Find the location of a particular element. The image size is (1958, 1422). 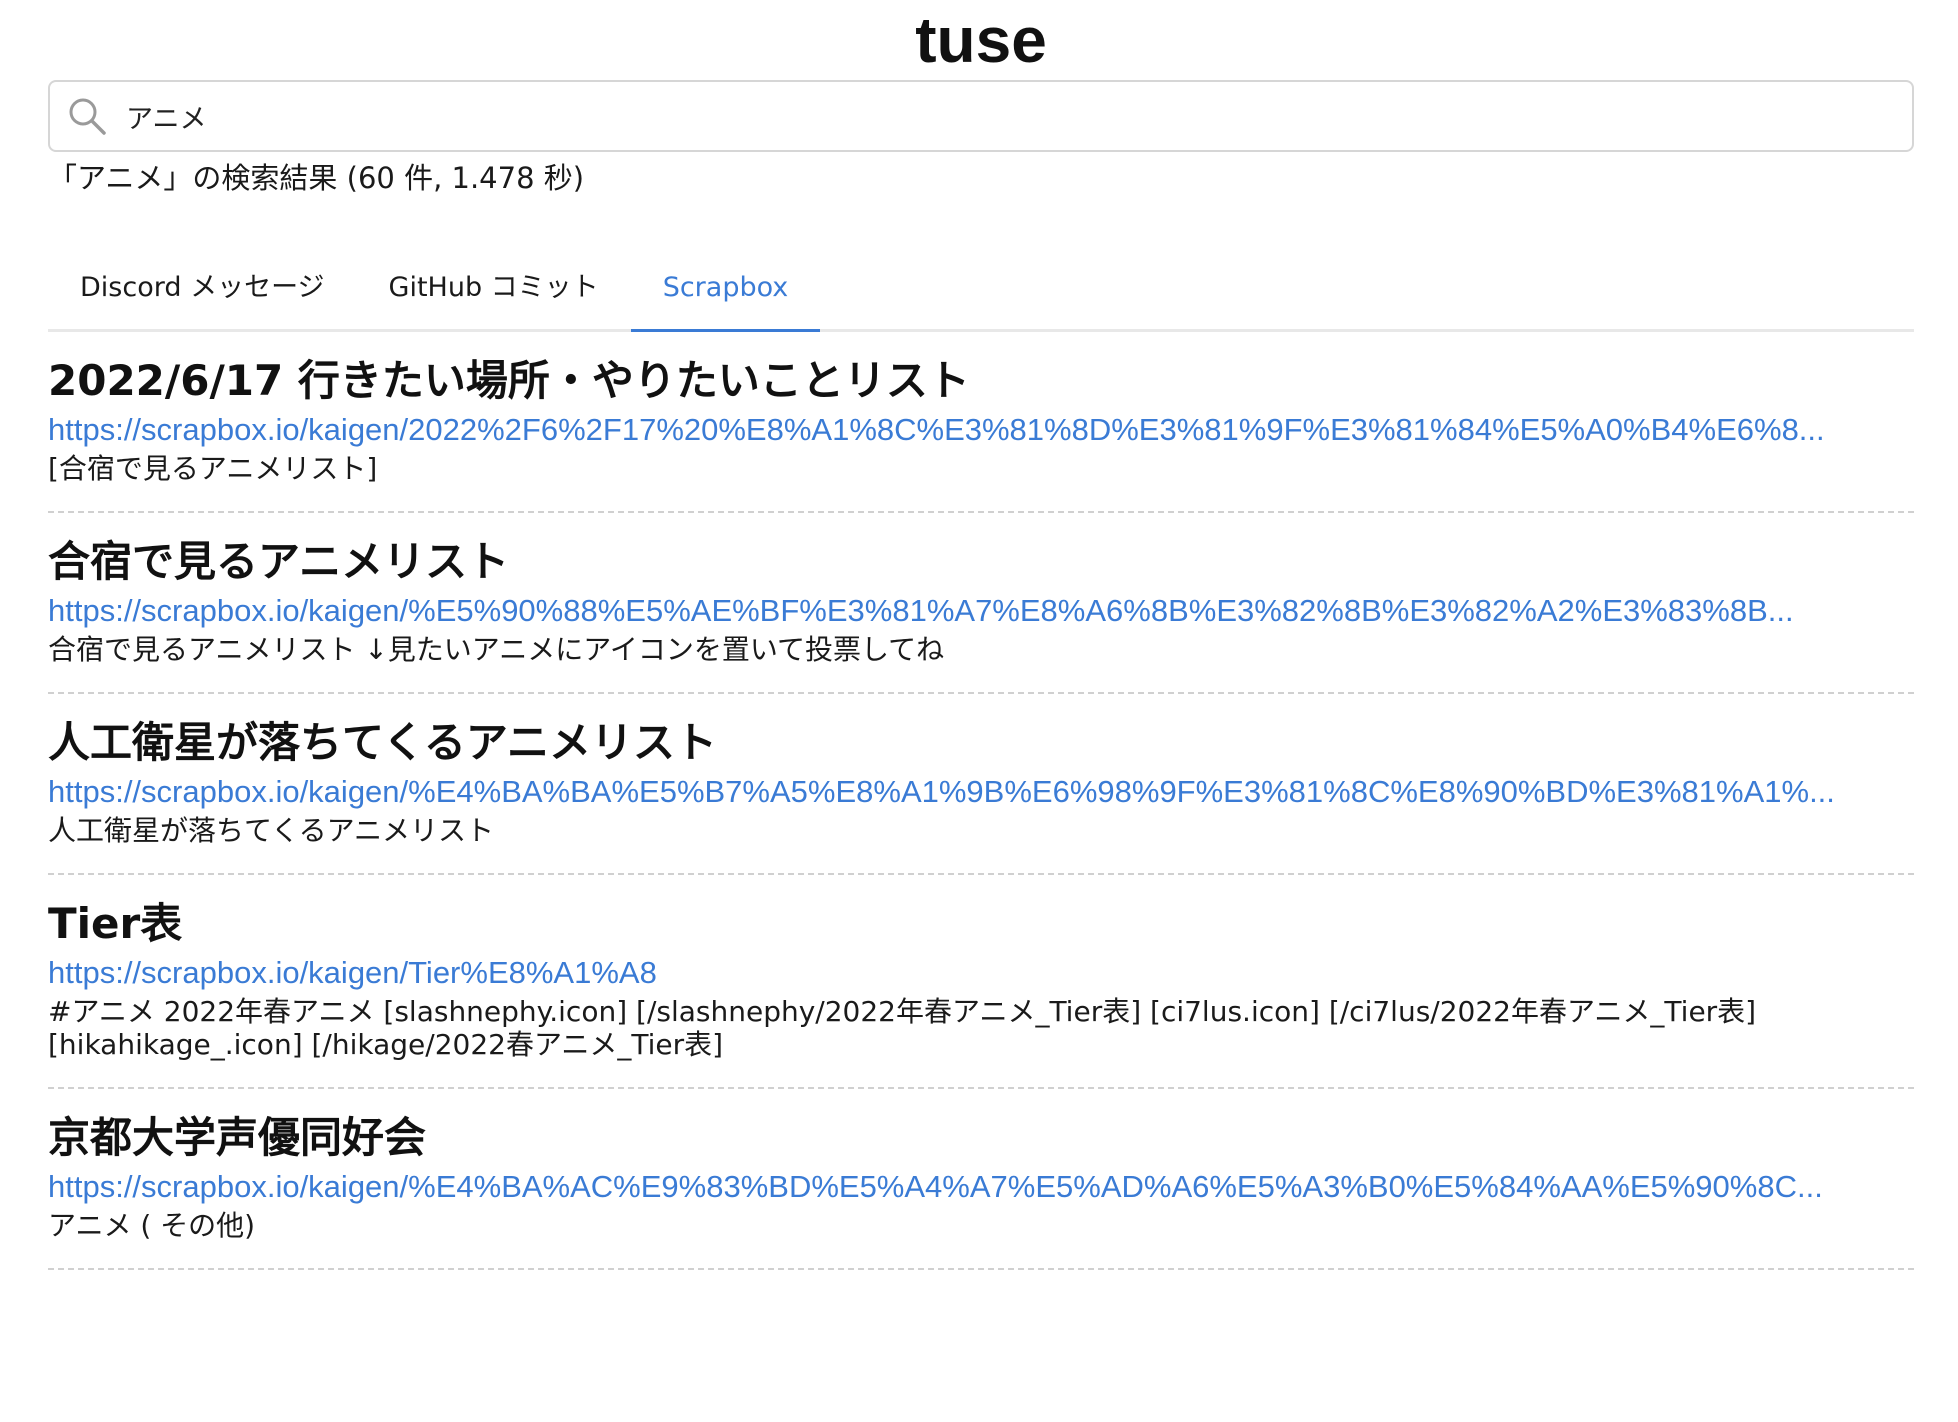

search-input is located at coordinates (1018, 116).